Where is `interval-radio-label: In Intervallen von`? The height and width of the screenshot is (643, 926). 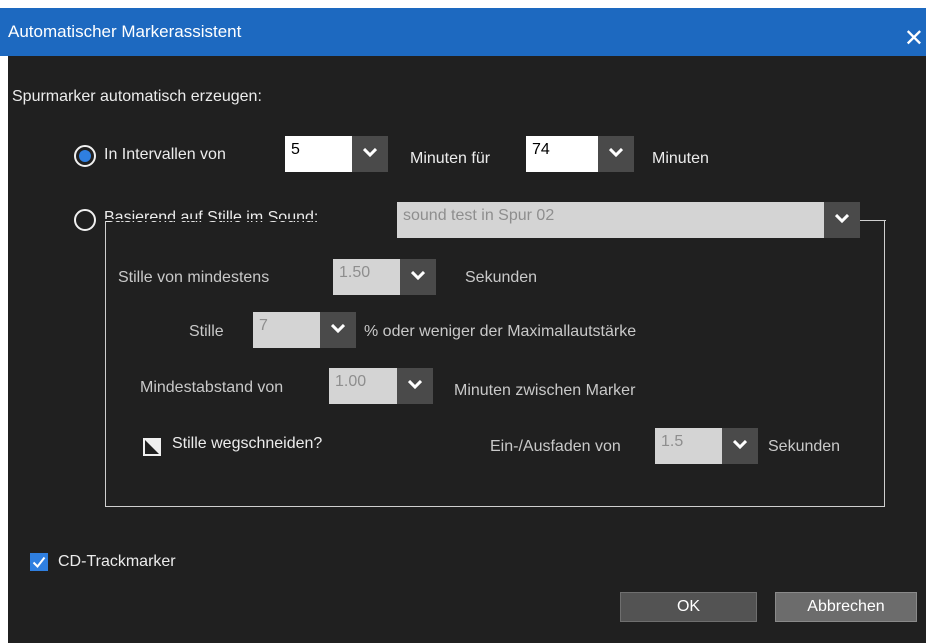 interval-radio-label: In Intervallen von is located at coordinates (165, 155).